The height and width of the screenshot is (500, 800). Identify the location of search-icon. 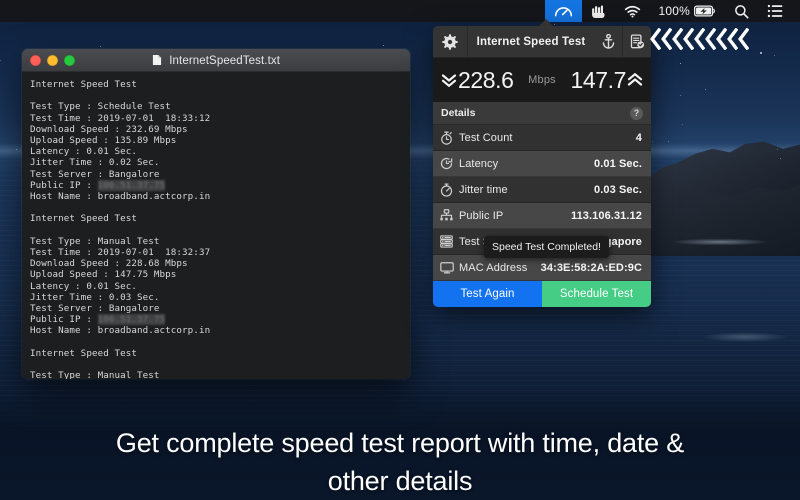
(742, 11).